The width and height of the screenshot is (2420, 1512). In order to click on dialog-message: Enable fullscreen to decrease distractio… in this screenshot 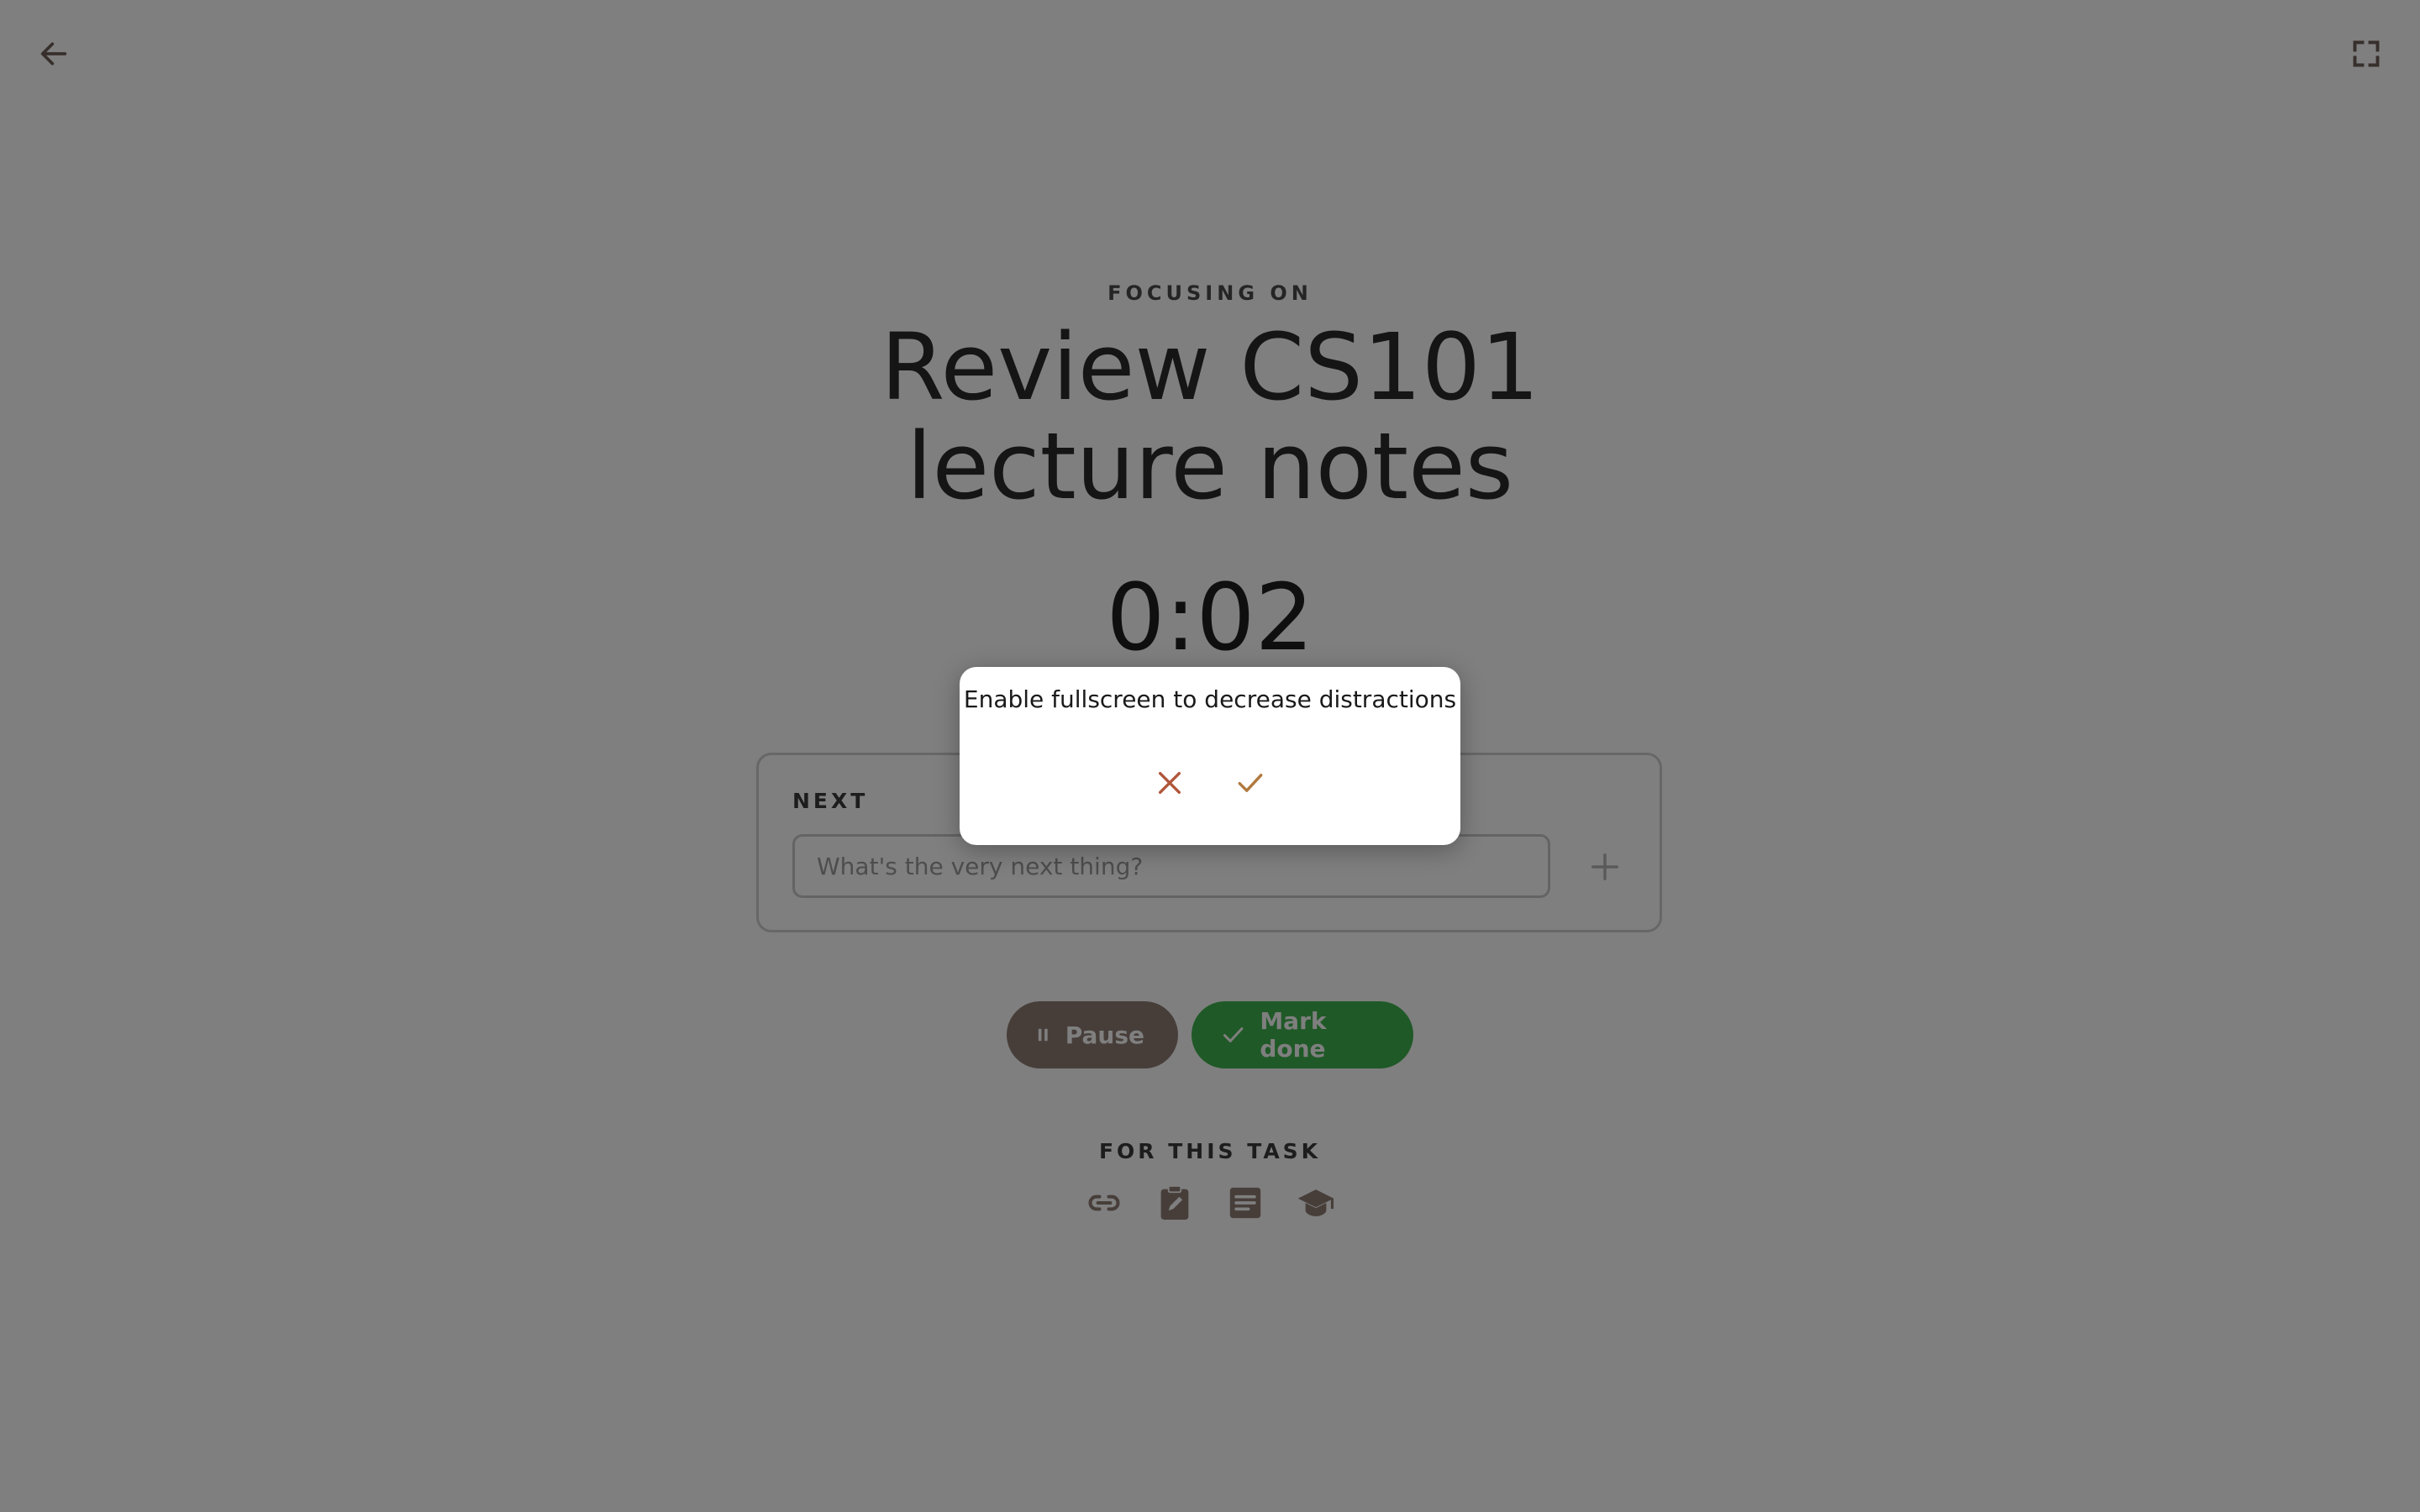, I will do `click(1210, 699)`.